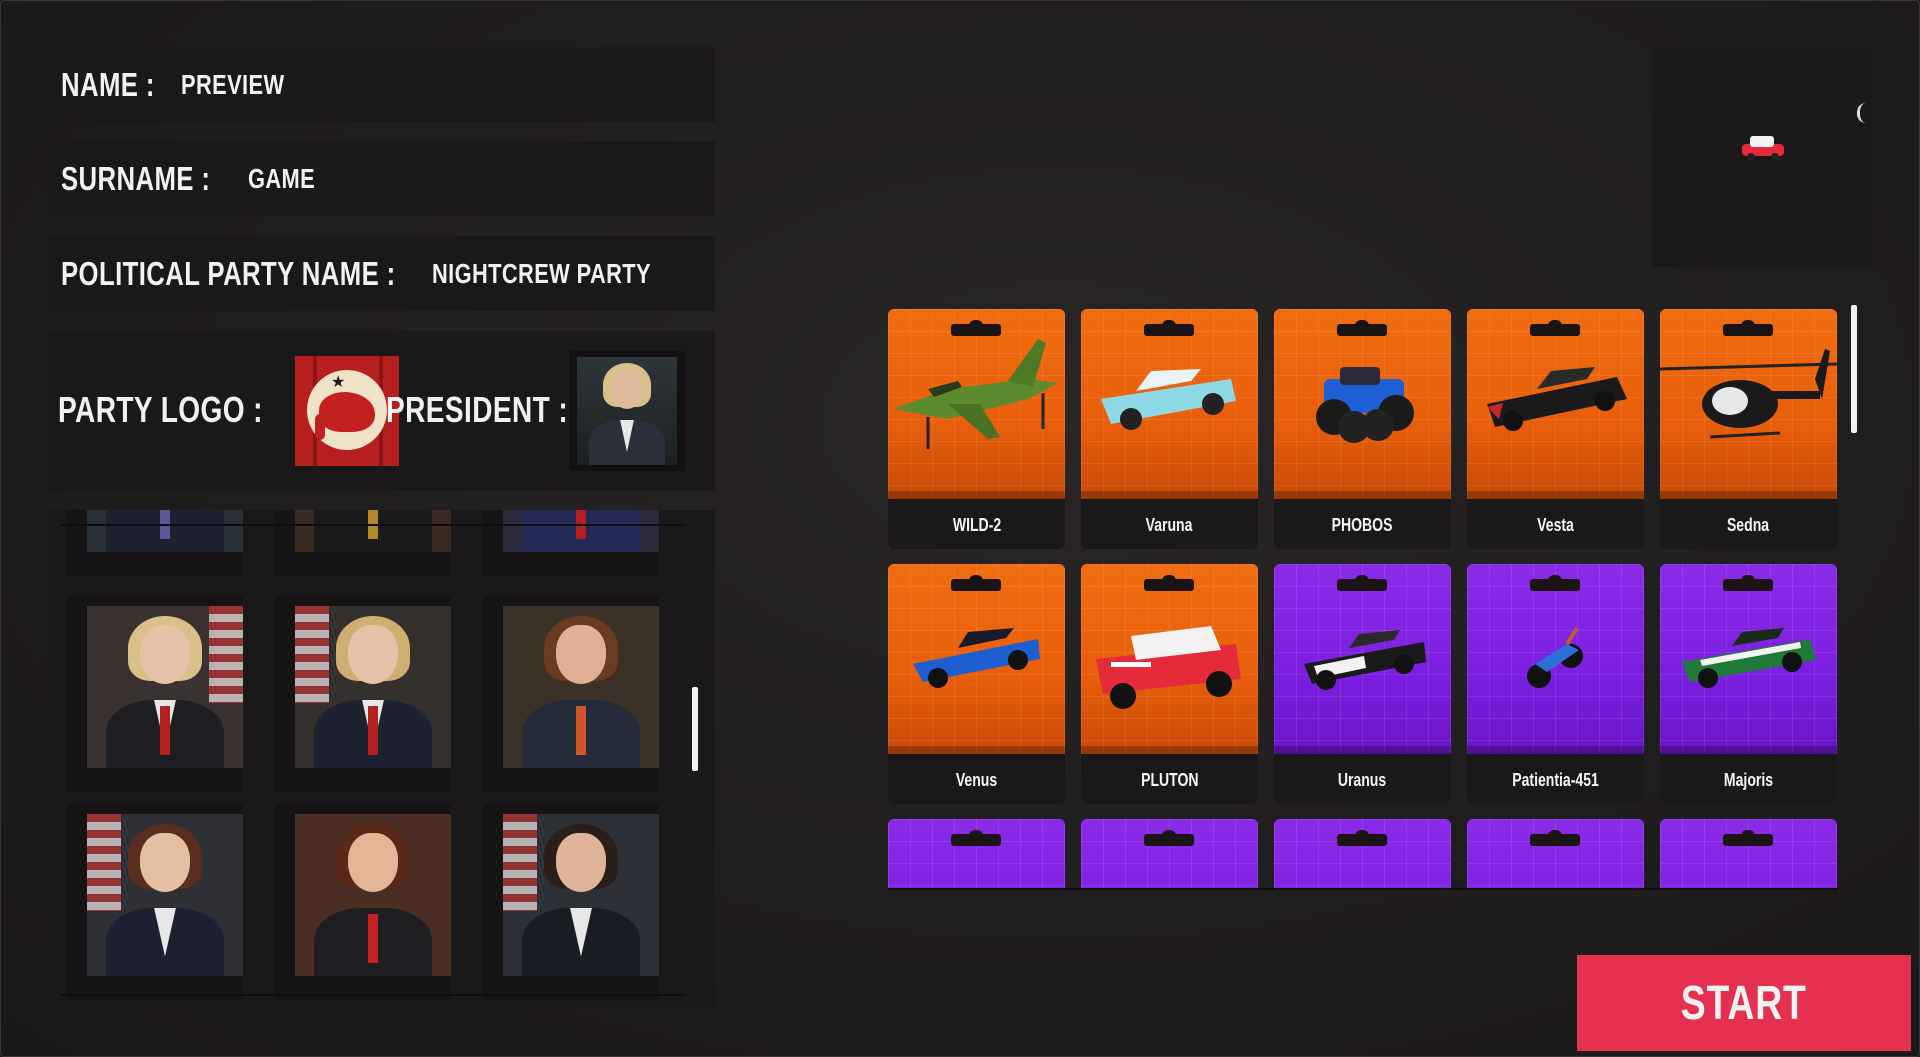  I want to click on vehicle-card-phobos: PHOBOS, so click(1362, 429).